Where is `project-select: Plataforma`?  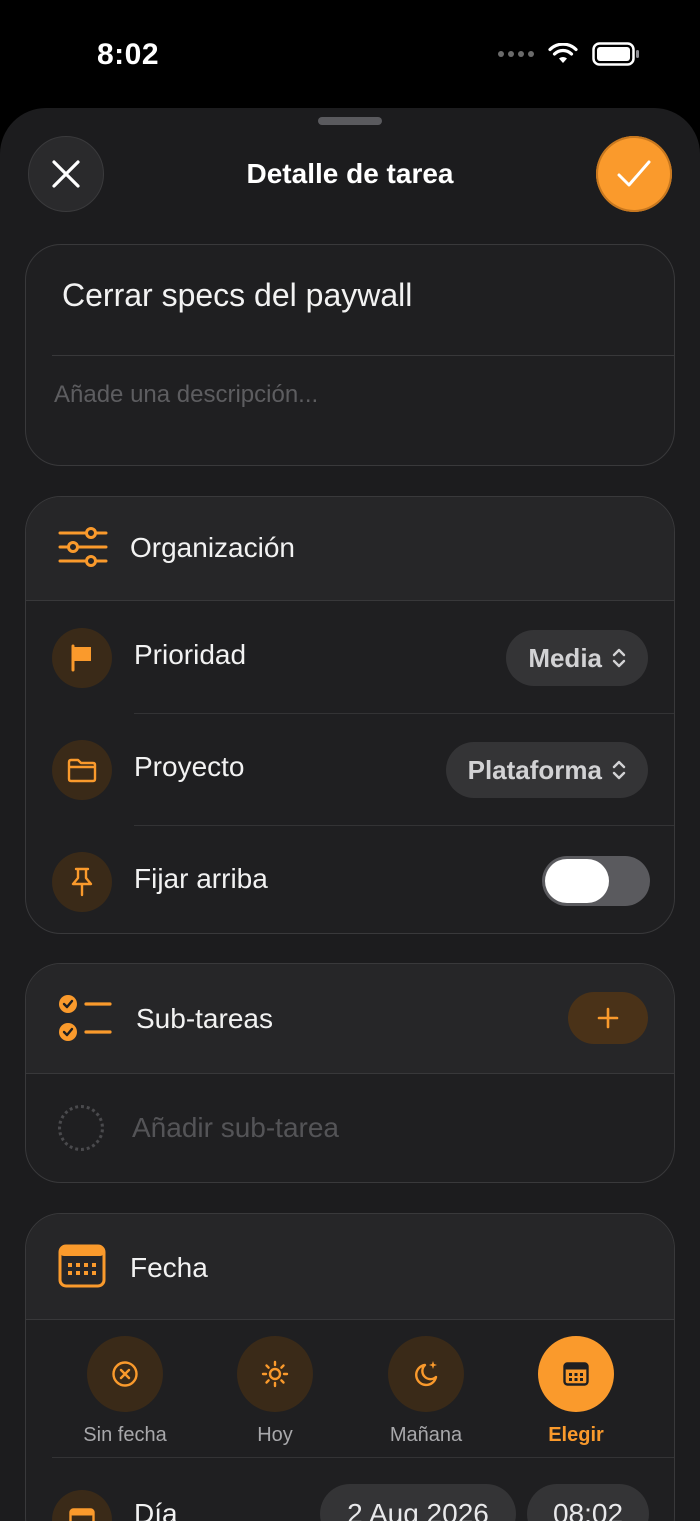
project-select: Plataforma is located at coordinates (546, 770).